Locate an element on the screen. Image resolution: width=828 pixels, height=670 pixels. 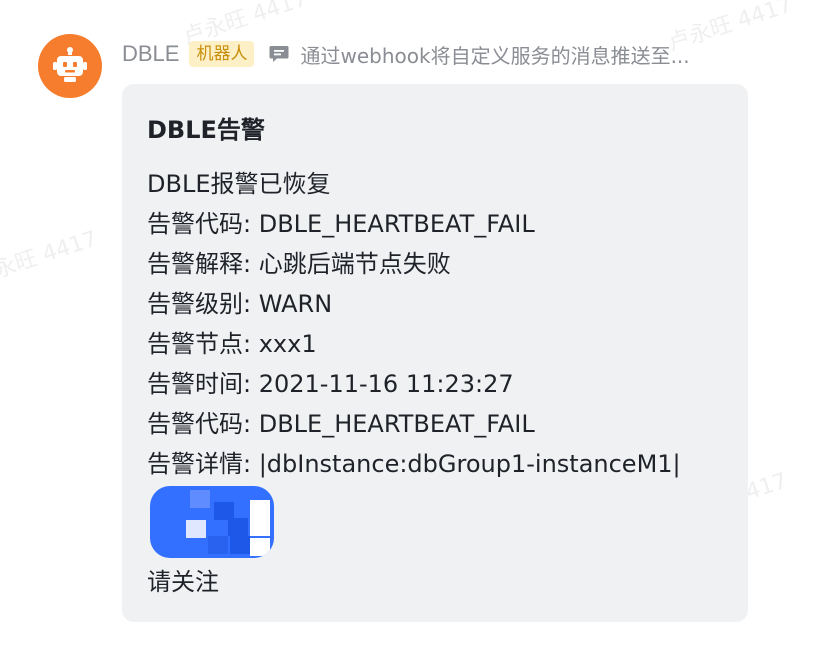
alert-line: 告警级别: WARN is located at coordinates (240, 304).